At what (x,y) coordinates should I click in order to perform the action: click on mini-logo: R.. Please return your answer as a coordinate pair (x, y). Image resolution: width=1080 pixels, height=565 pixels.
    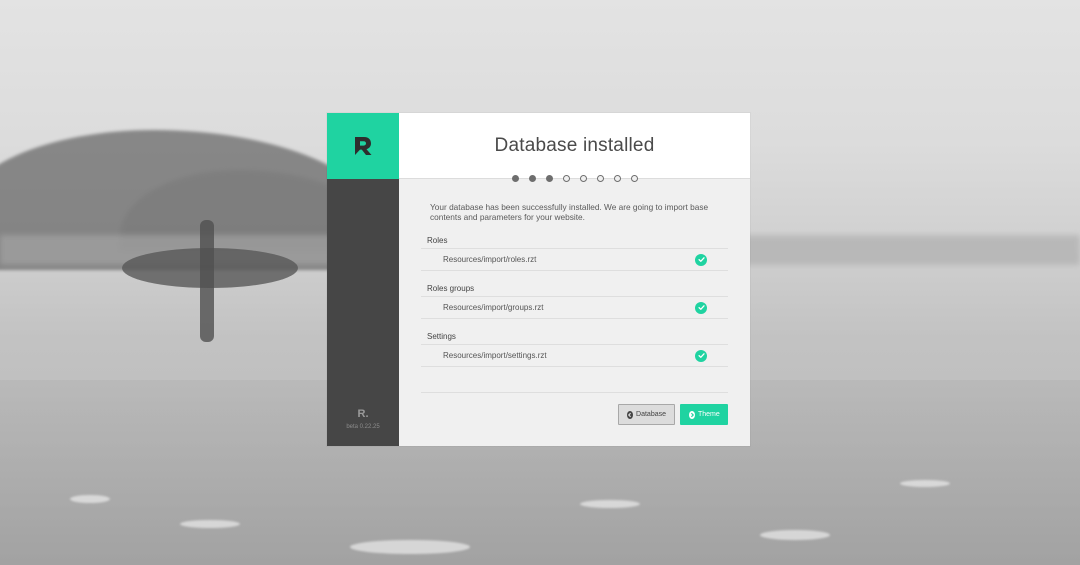
    Looking at the image, I should click on (363, 414).